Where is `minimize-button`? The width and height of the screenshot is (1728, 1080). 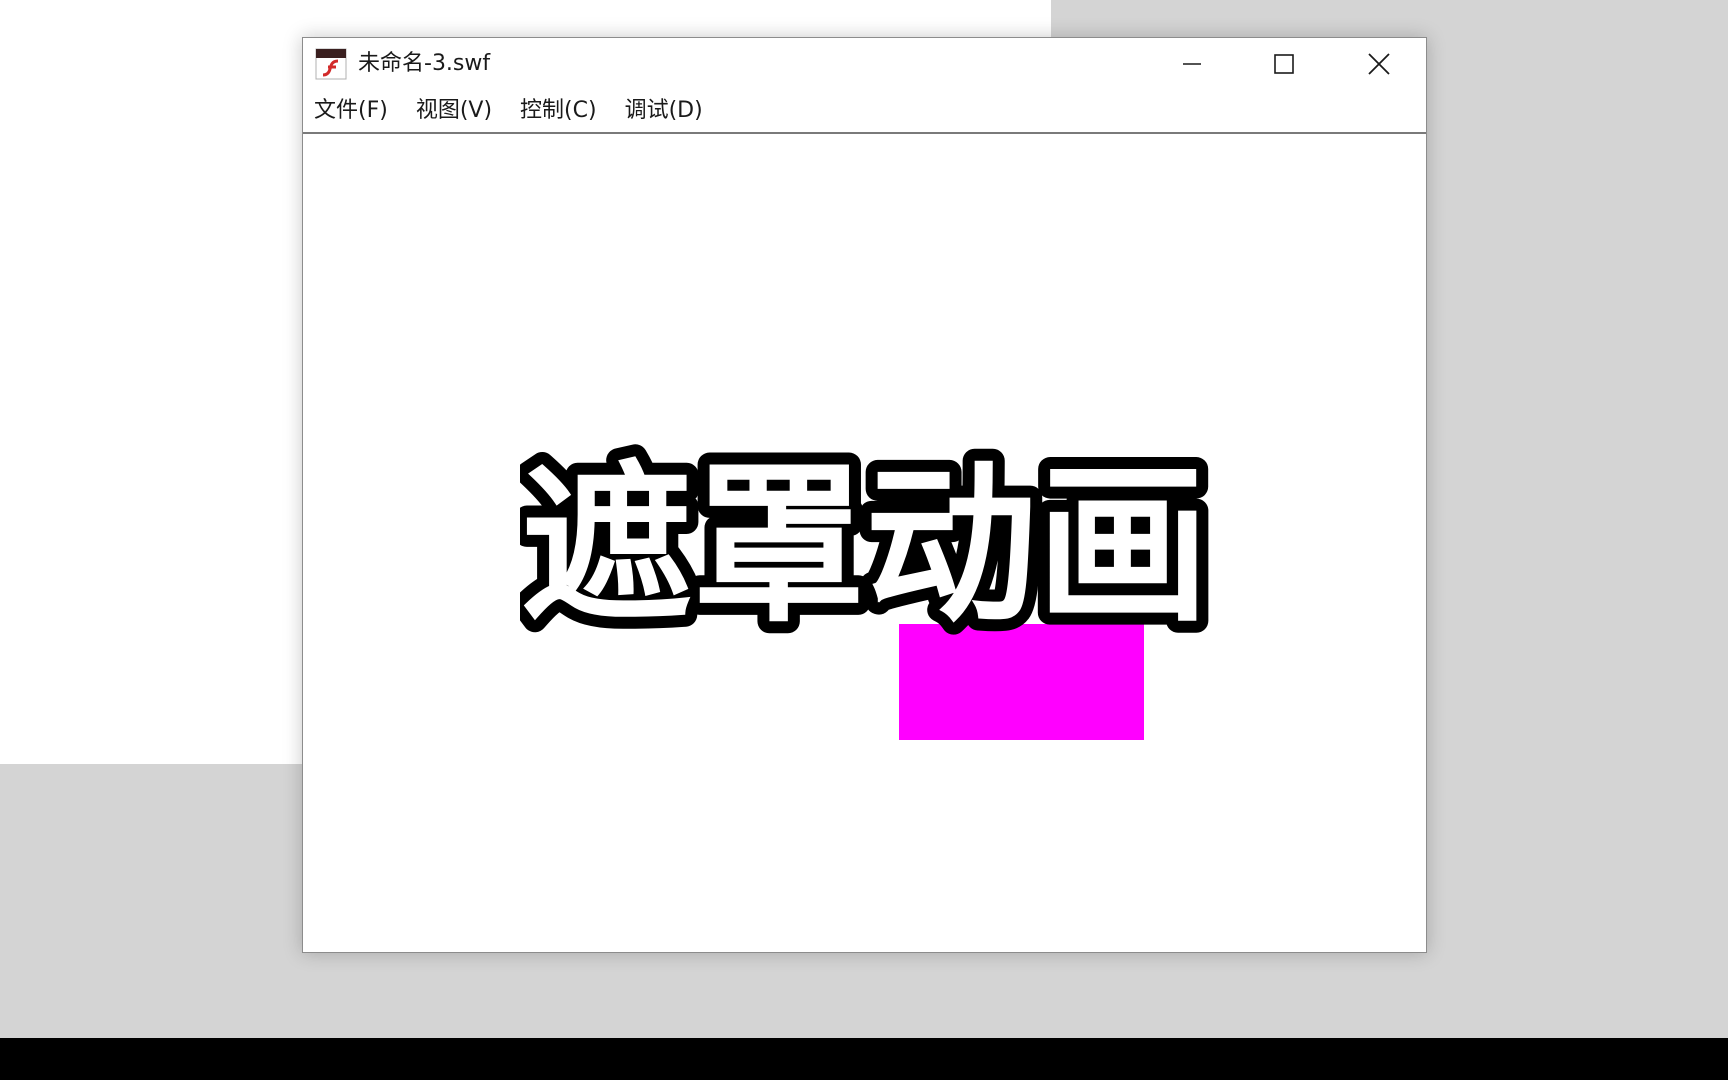
minimize-button is located at coordinates (1192, 64).